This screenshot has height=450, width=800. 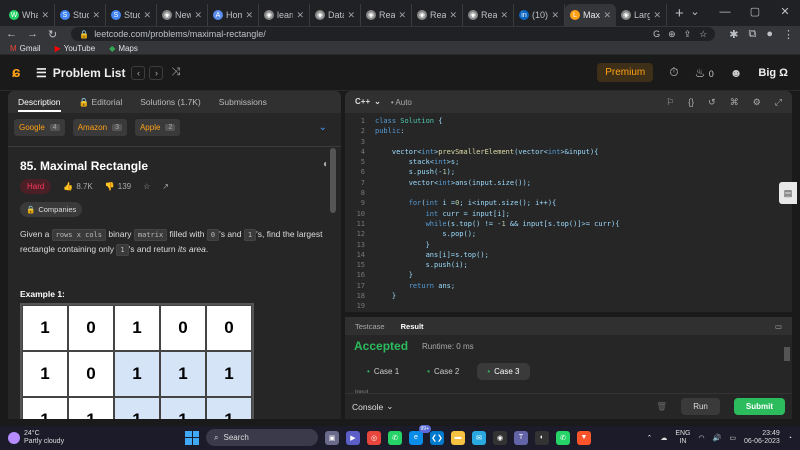 What do you see at coordinates (80, 73) in the screenshot?
I see `problem-list-button: ☰ Problem List` at bounding box center [80, 73].